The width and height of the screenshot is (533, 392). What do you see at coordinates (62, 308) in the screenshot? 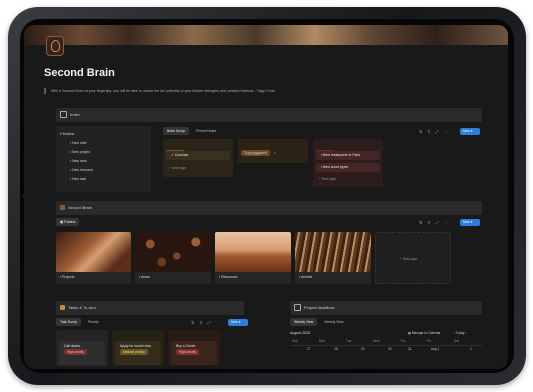
I see `checklist-icon` at bounding box center [62, 308].